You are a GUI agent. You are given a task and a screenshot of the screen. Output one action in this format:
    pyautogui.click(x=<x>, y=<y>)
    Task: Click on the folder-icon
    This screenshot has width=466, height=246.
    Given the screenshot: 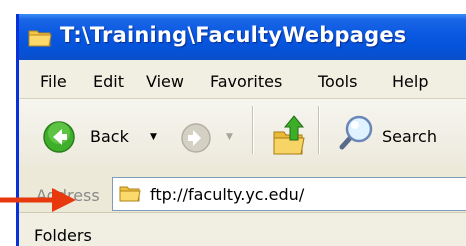 What is the action you would take?
    pyautogui.click(x=40, y=38)
    